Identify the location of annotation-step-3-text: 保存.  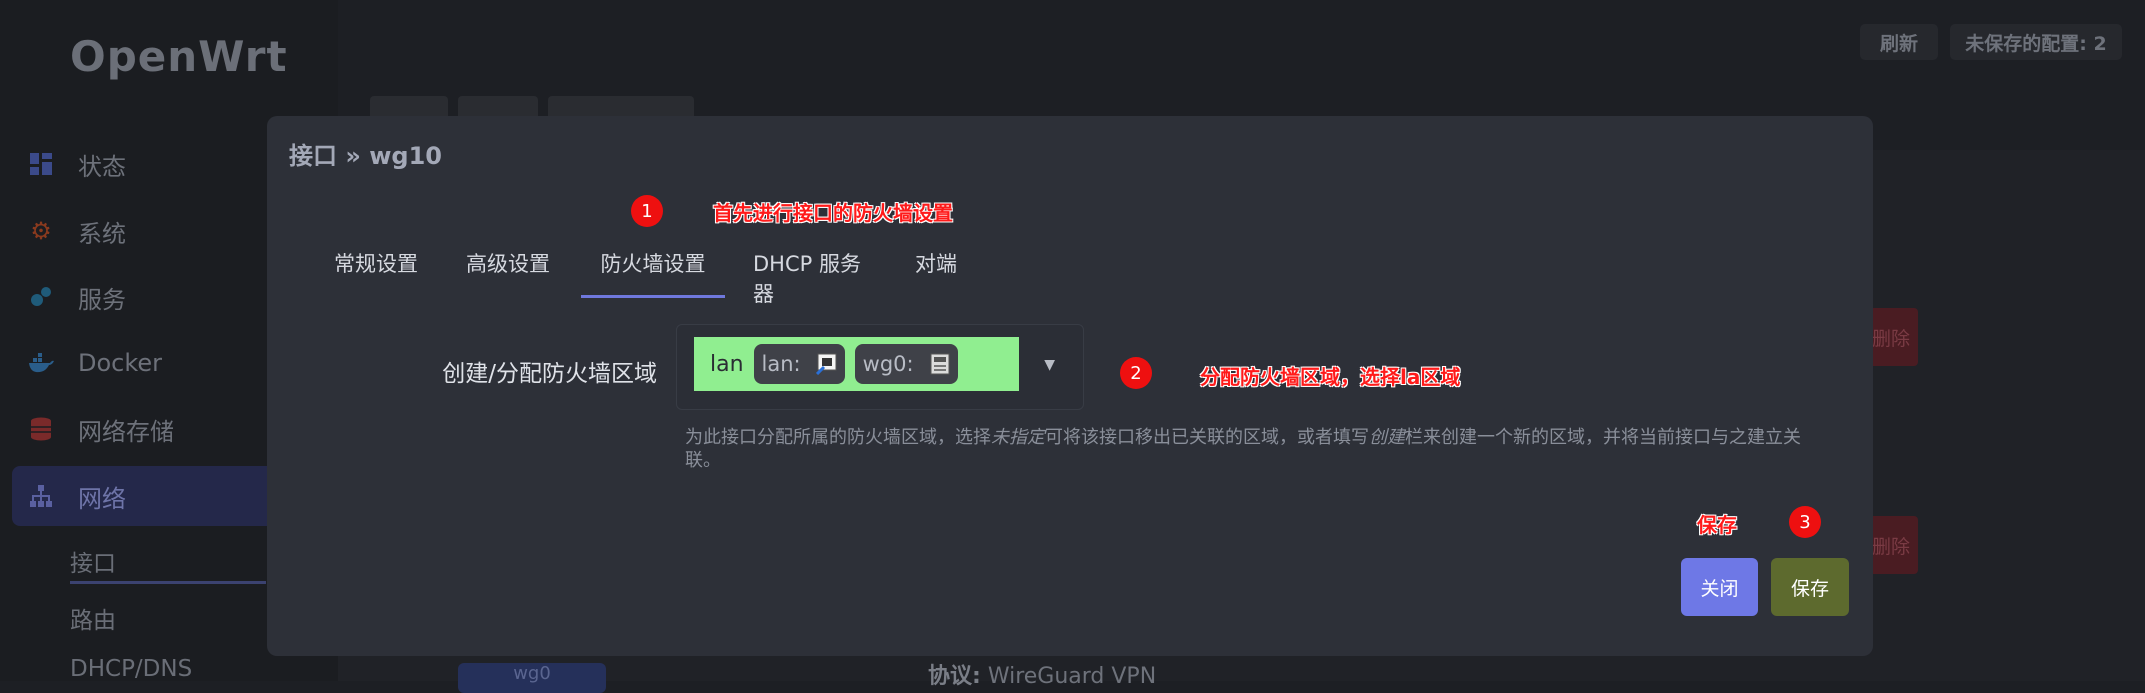
(1717, 525).